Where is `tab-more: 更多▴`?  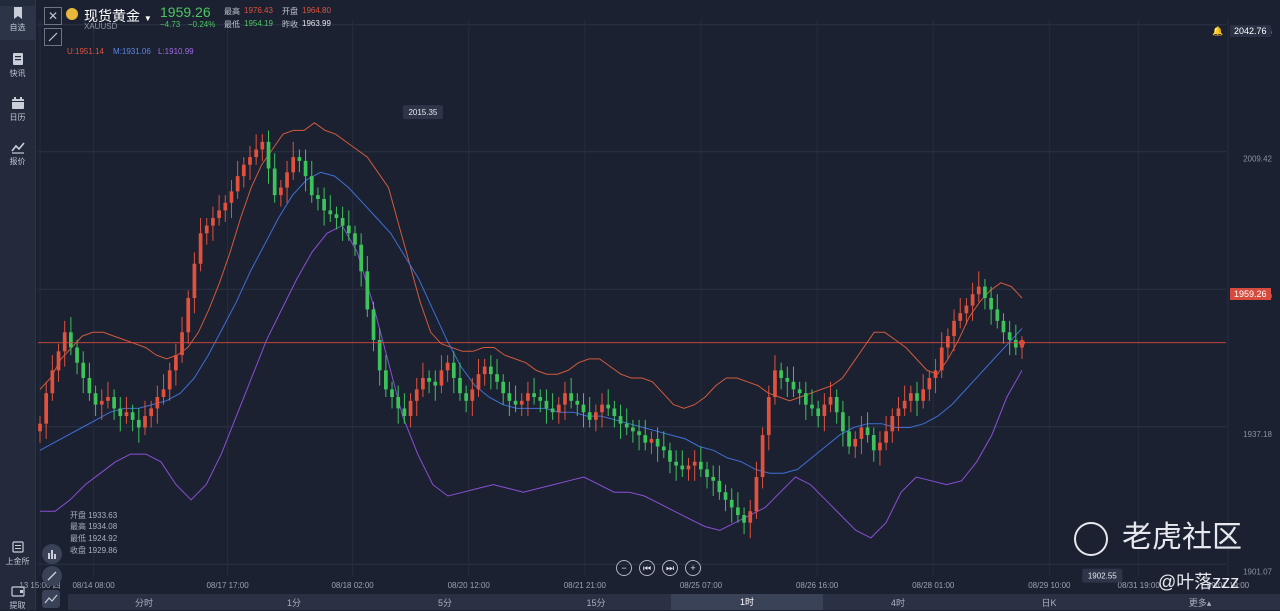 tab-more: 更多▴ is located at coordinates (1200, 602).